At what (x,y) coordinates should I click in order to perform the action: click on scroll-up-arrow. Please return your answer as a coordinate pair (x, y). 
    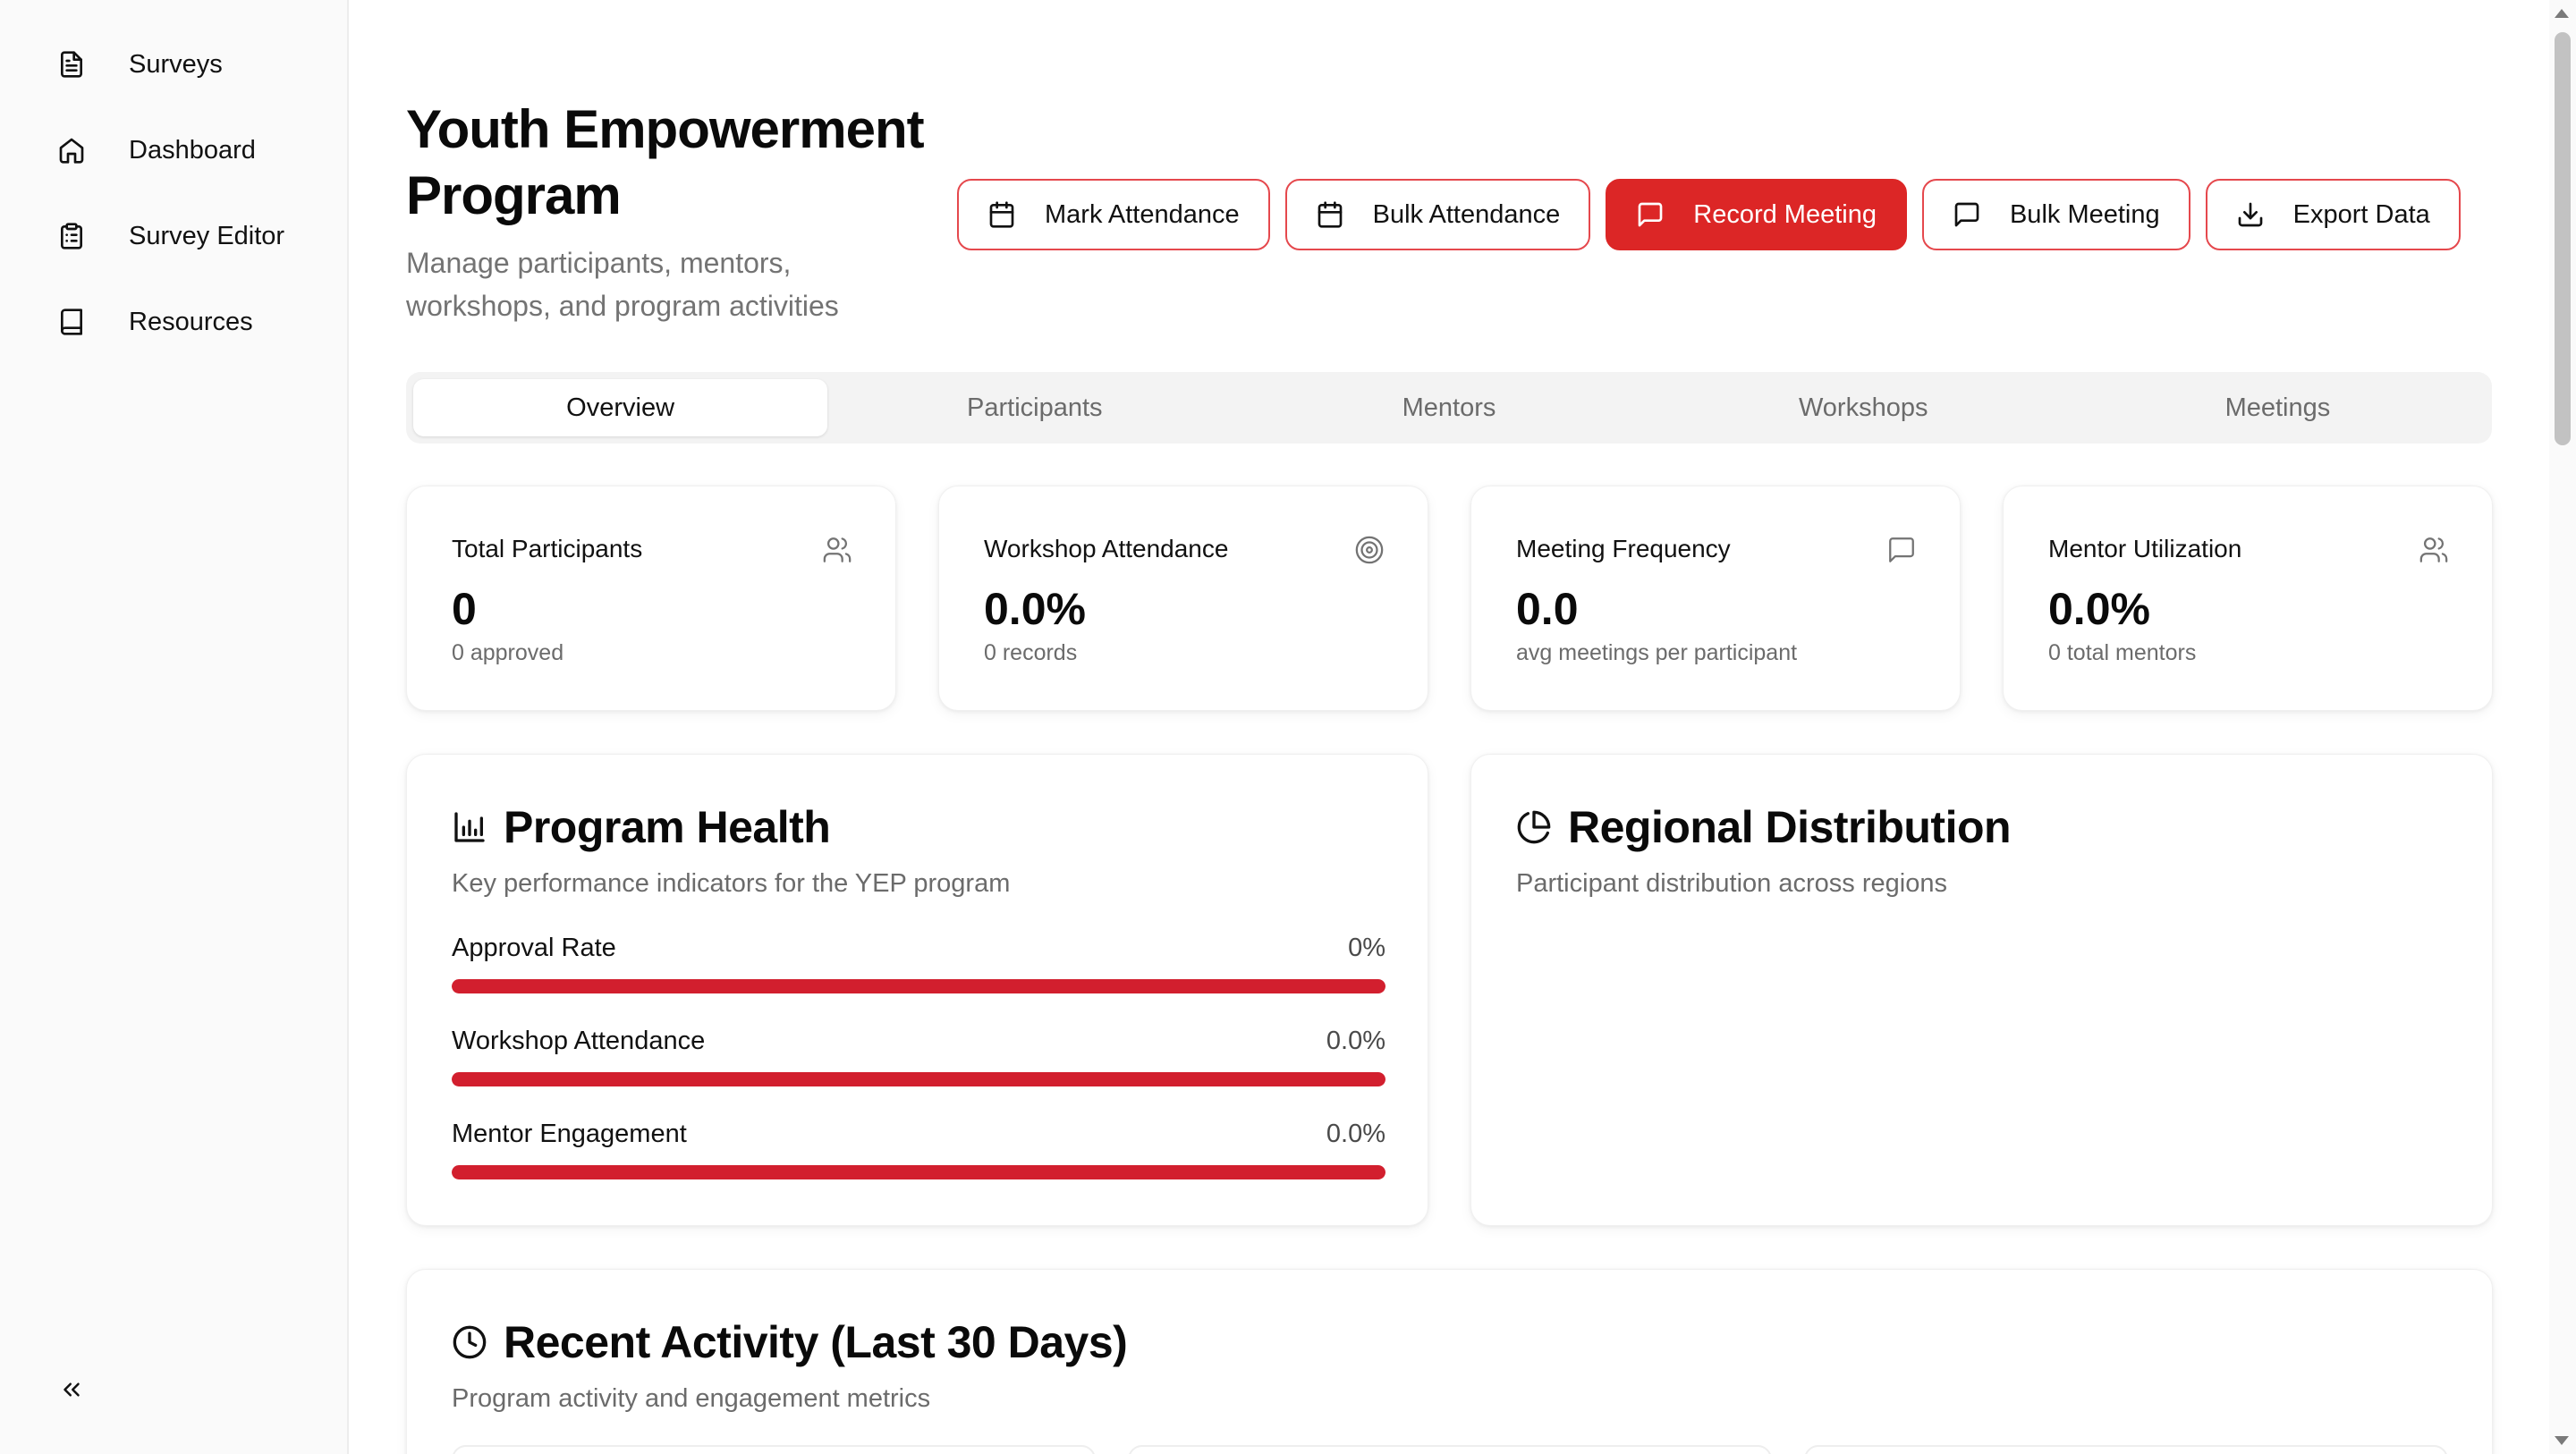
    Looking at the image, I should click on (2562, 14).